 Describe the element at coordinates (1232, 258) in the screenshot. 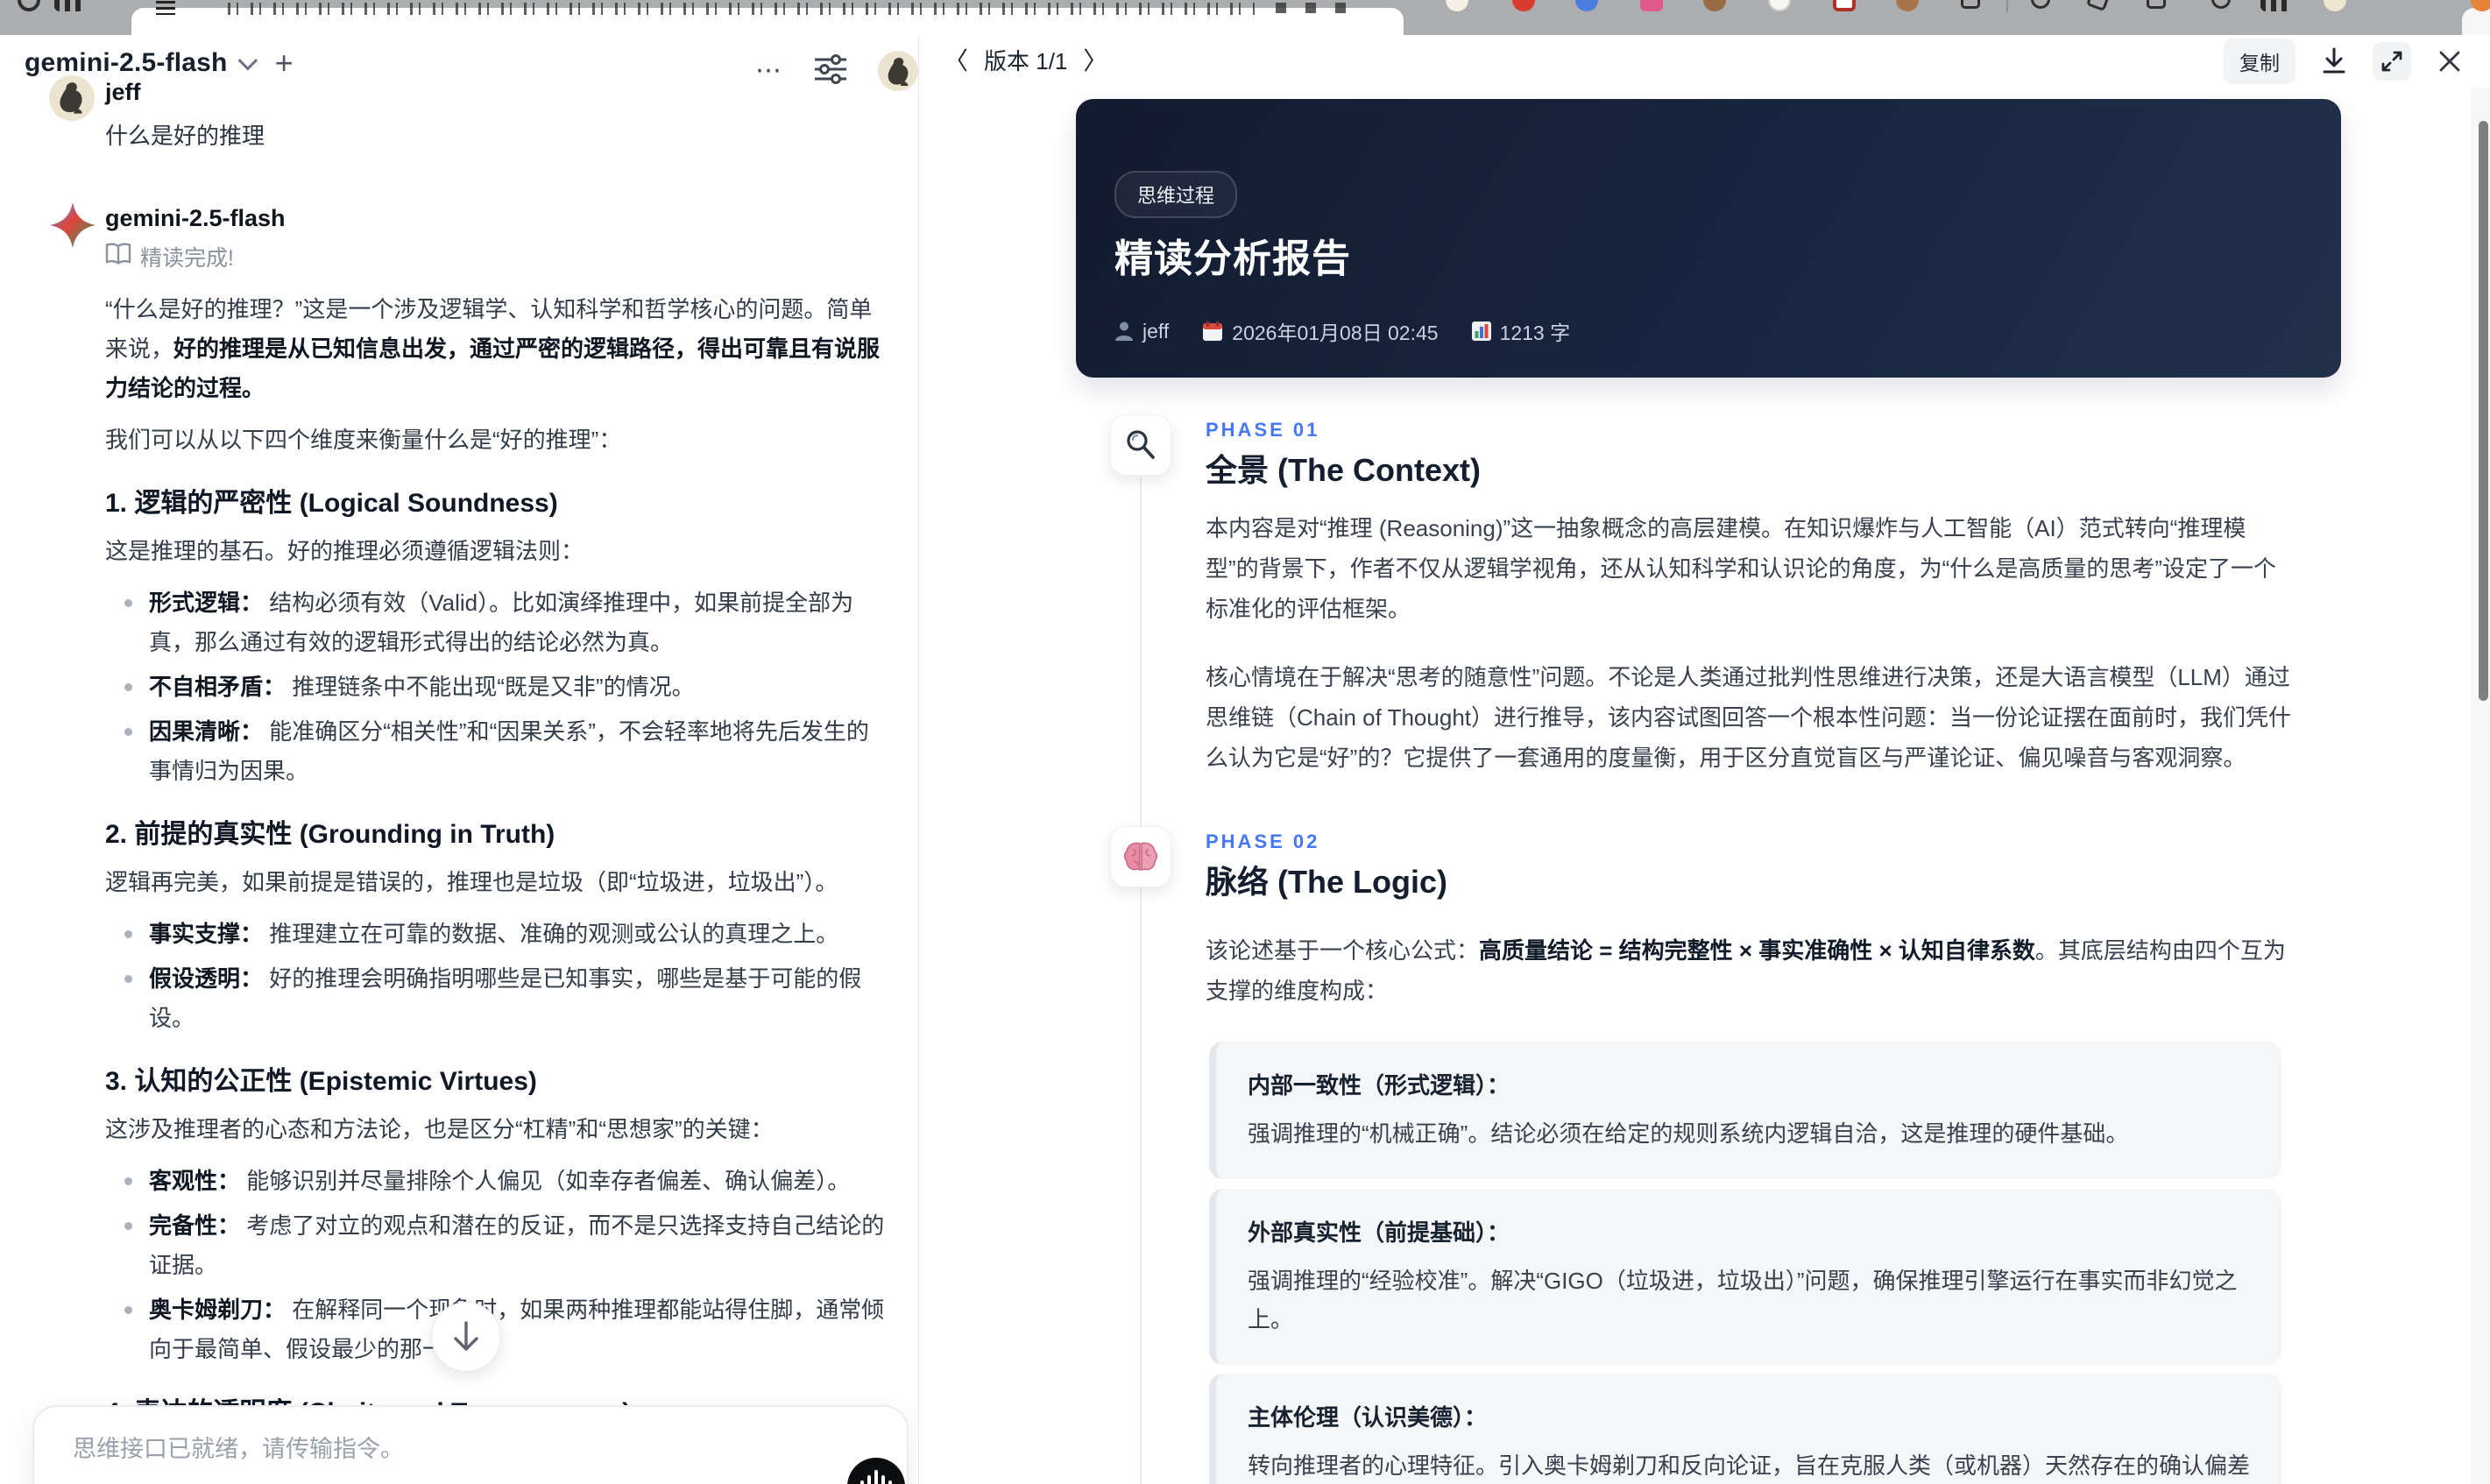

I see `report-title: 精读分析报告` at that location.